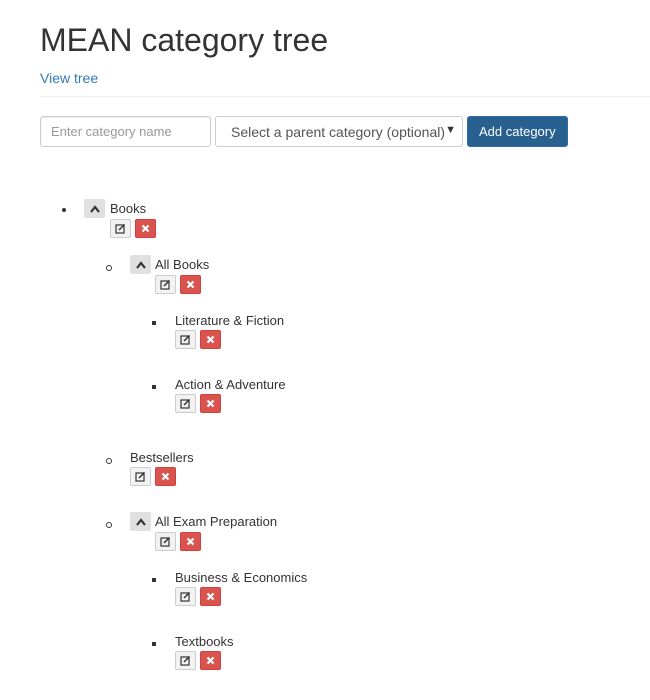 The image size is (650, 700). I want to click on node-actions-textbooks, so click(198, 660).